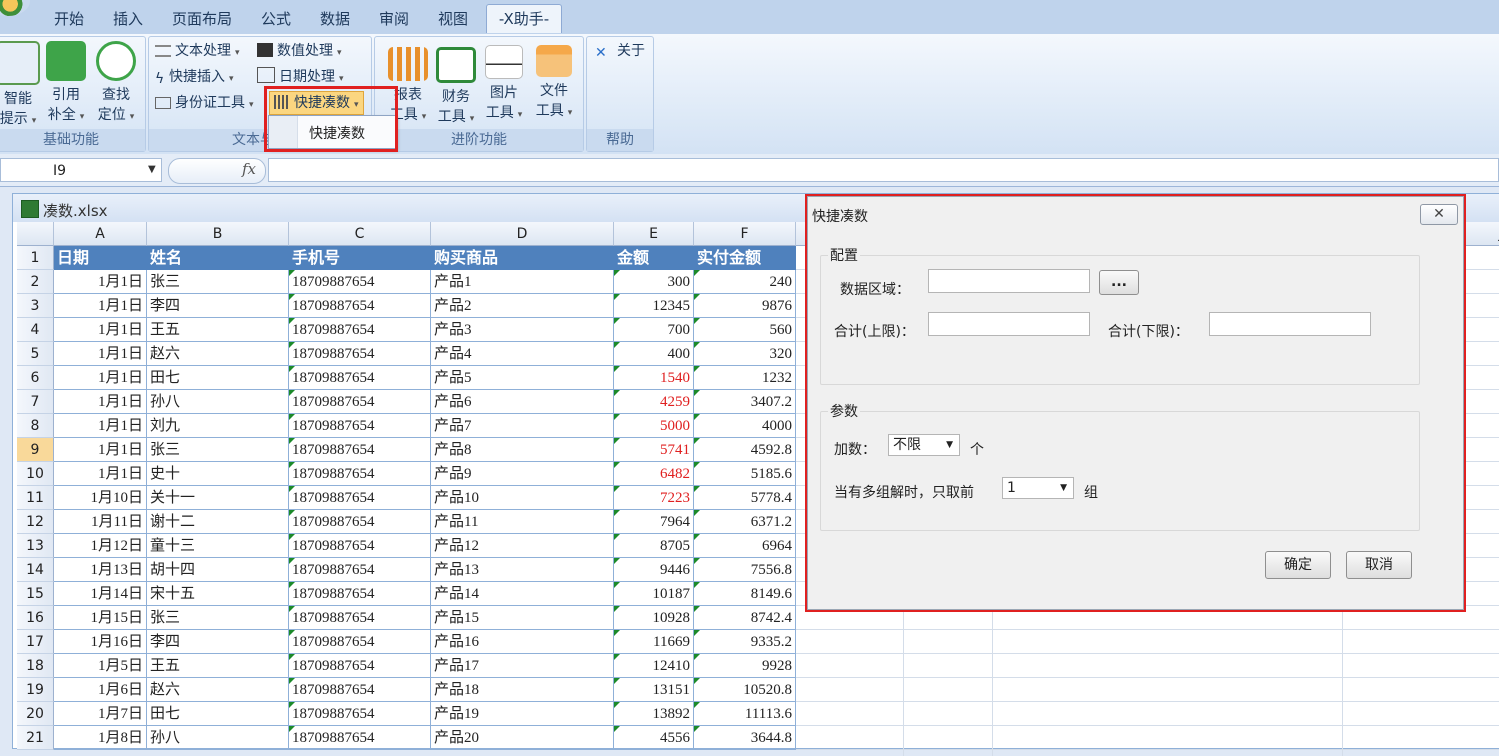 The width and height of the screenshot is (1499, 756). What do you see at coordinates (218, 642) in the screenshot?
I see `table-cell: 李四` at bounding box center [218, 642].